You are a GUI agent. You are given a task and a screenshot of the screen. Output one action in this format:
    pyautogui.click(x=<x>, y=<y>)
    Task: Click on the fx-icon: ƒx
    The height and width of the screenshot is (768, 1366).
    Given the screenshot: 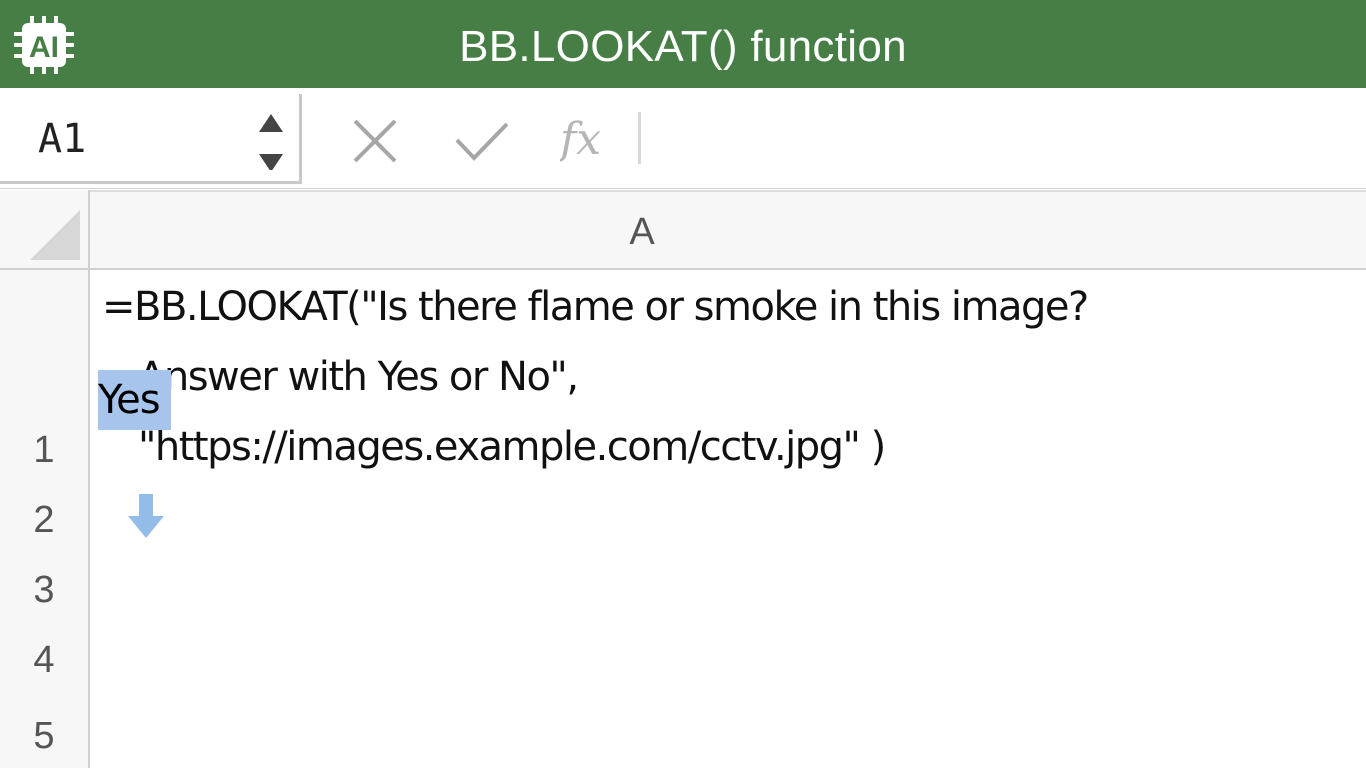 What is the action you would take?
    pyautogui.click(x=585, y=142)
    